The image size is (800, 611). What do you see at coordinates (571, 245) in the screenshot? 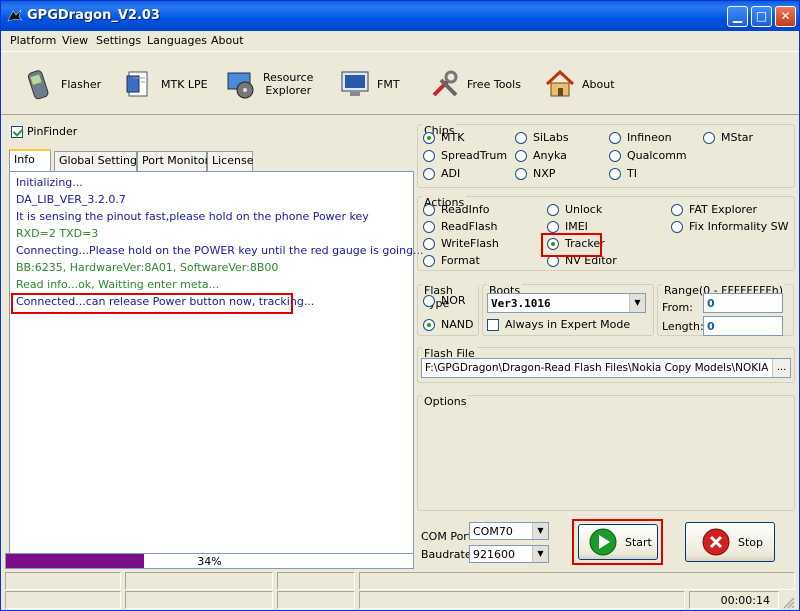
I see `tracker-highlight` at bounding box center [571, 245].